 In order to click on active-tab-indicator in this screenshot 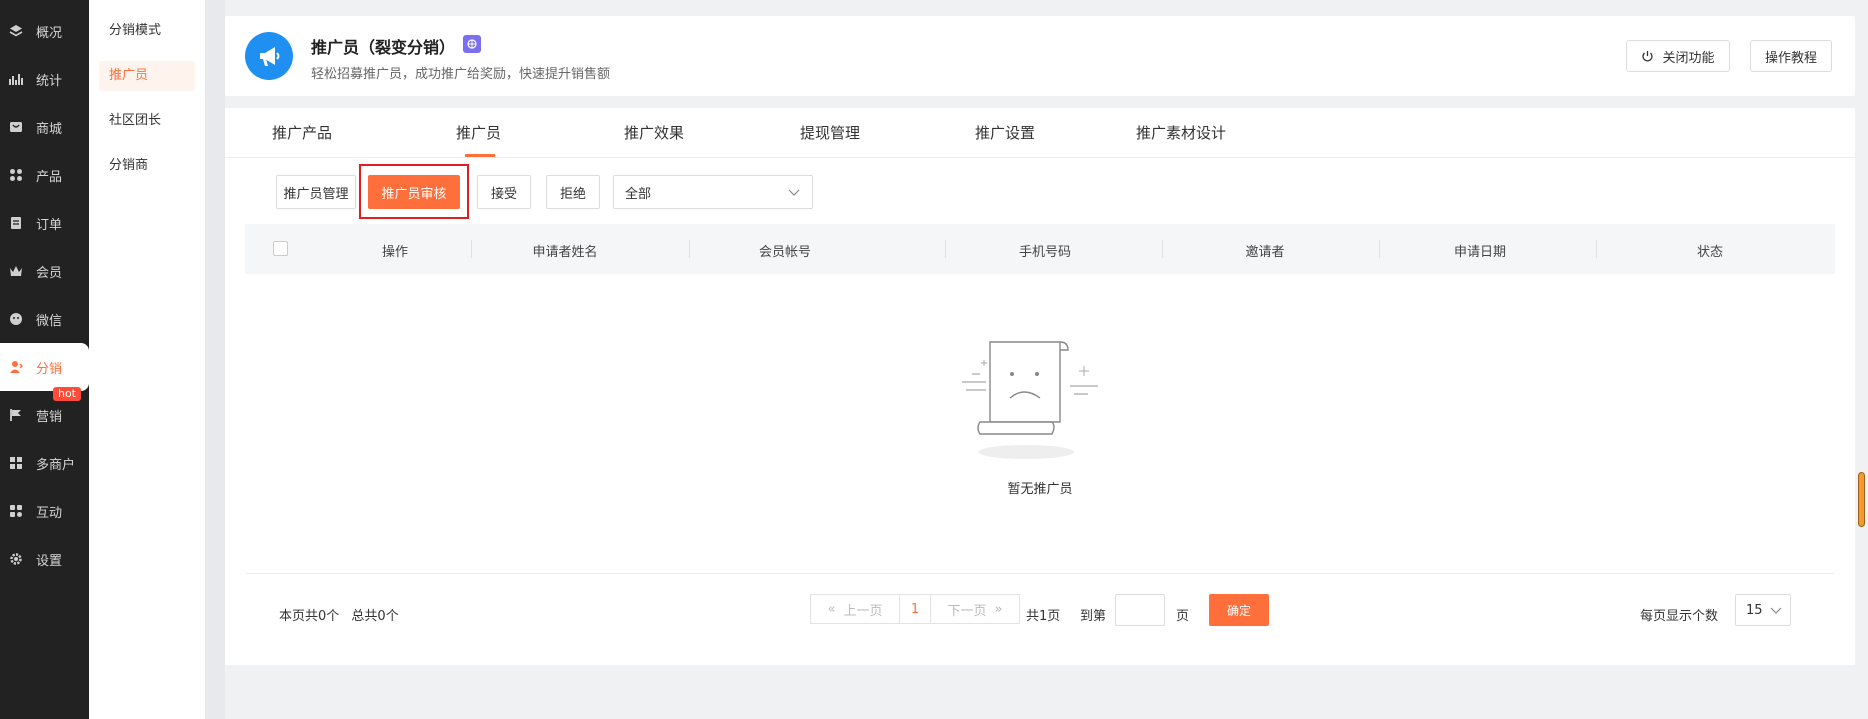, I will do `click(480, 155)`.